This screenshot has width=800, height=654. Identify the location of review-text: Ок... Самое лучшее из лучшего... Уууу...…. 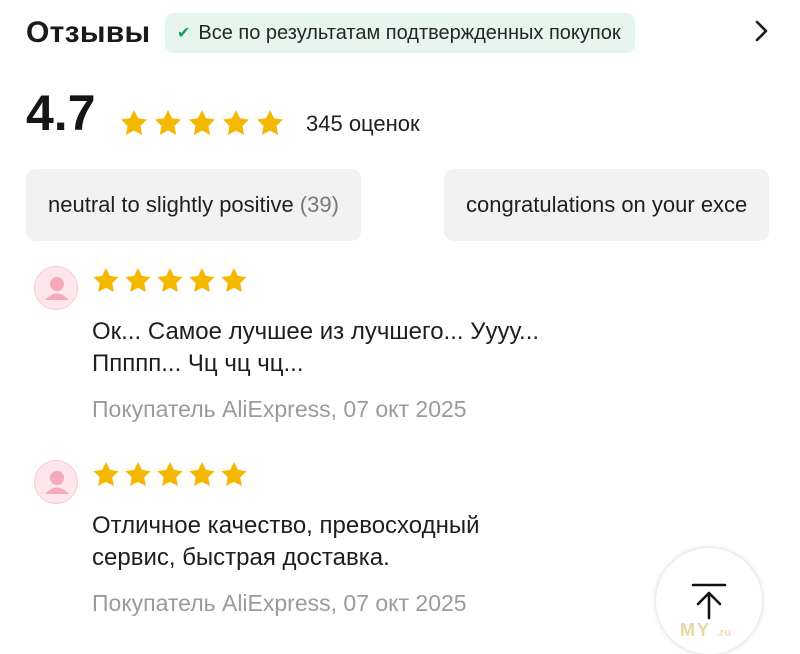
(352, 348).